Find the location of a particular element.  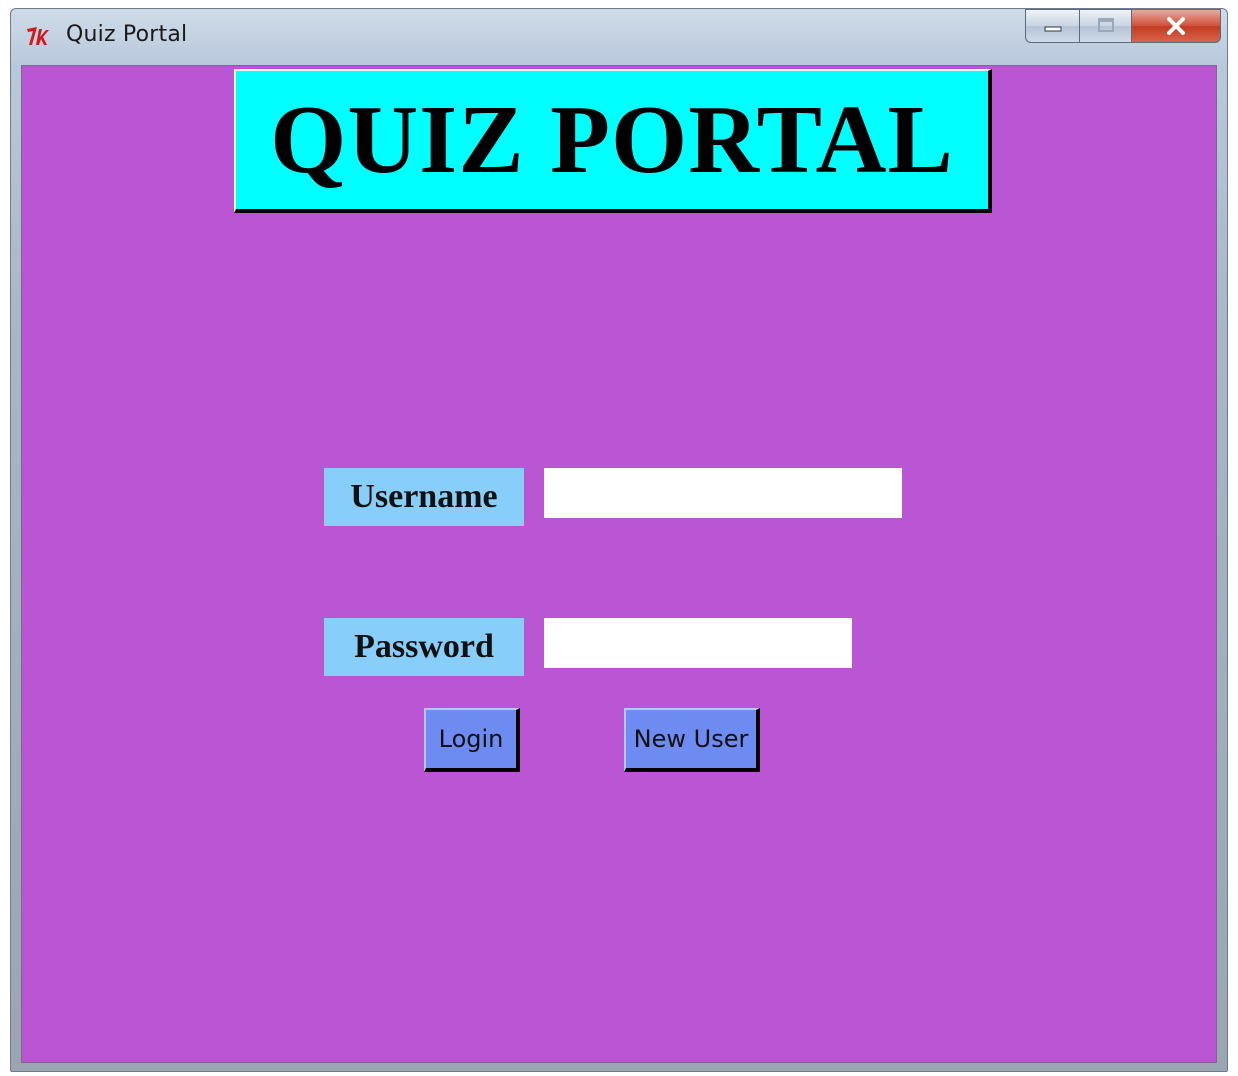

close-icon is located at coordinates (1176, 26).